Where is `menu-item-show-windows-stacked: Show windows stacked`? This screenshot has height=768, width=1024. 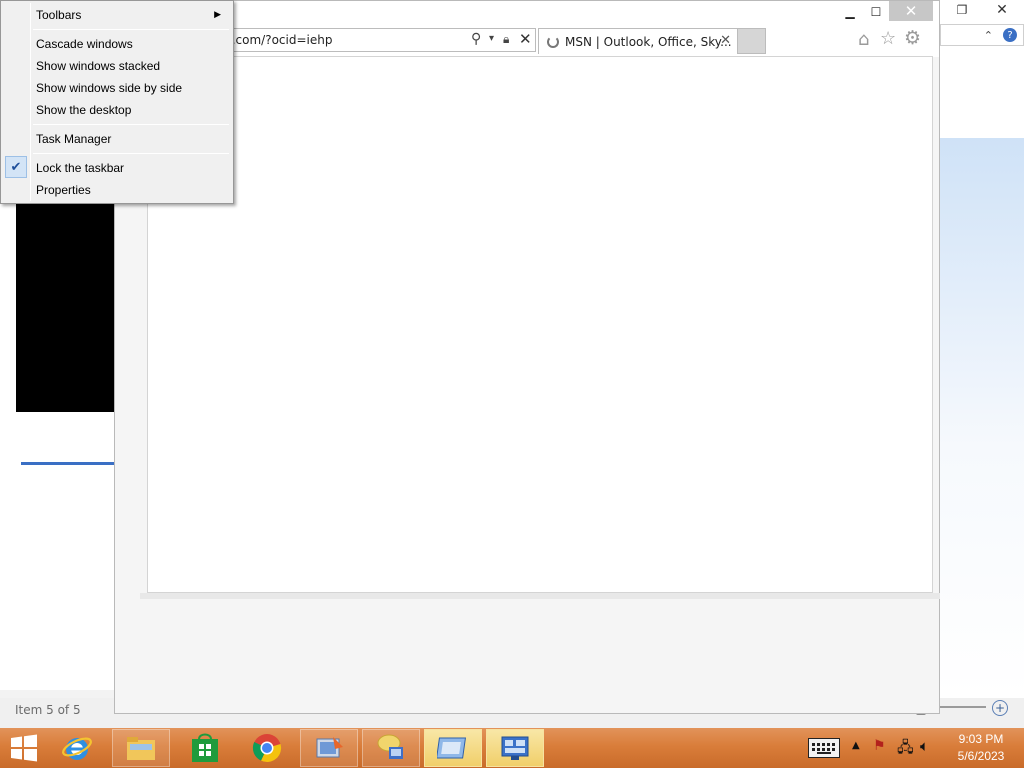 menu-item-show-windows-stacked: Show windows stacked is located at coordinates (117, 66).